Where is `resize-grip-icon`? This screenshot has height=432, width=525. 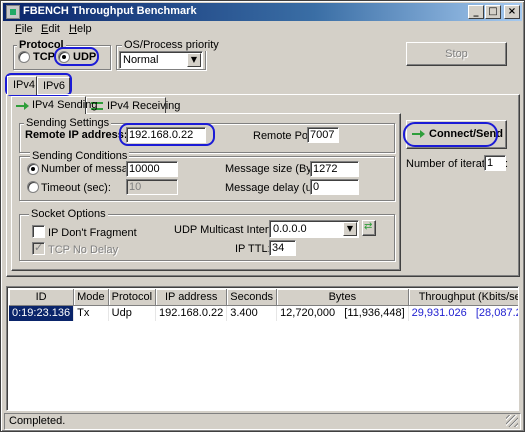 resize-grip-icon is located at coordinates (512, 421).